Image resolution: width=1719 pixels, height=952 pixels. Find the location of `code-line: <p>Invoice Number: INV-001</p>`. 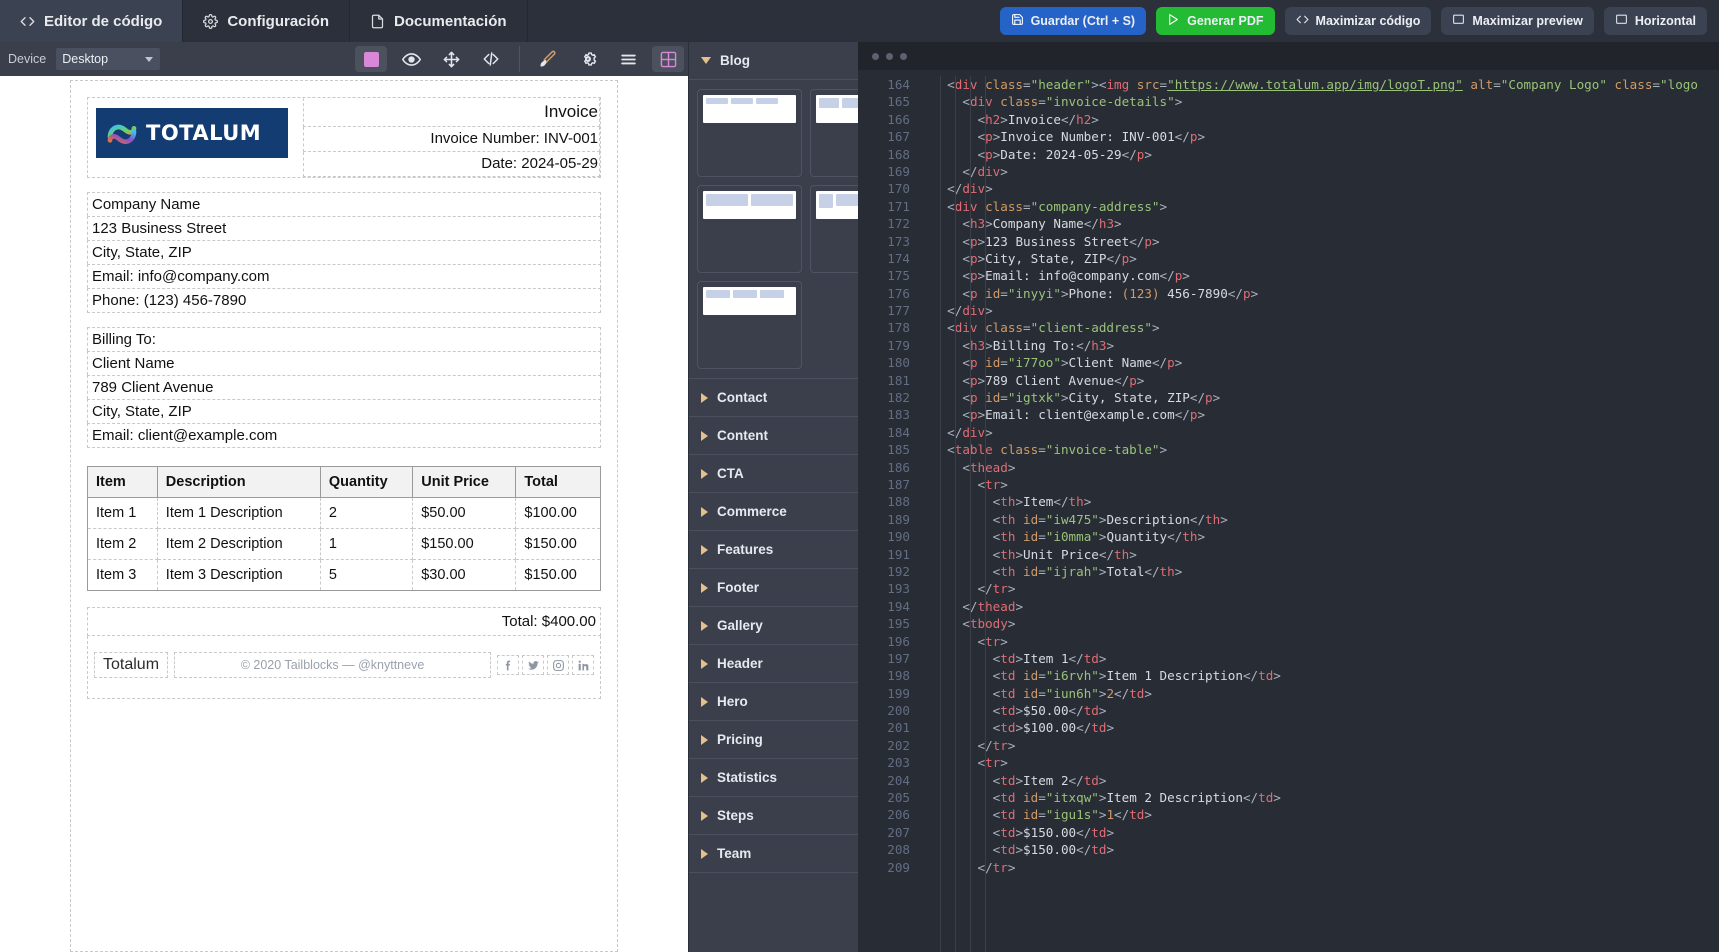

code-line: <p>Invoice Number: INV-001</p> is located at coordinates (1325, 136).